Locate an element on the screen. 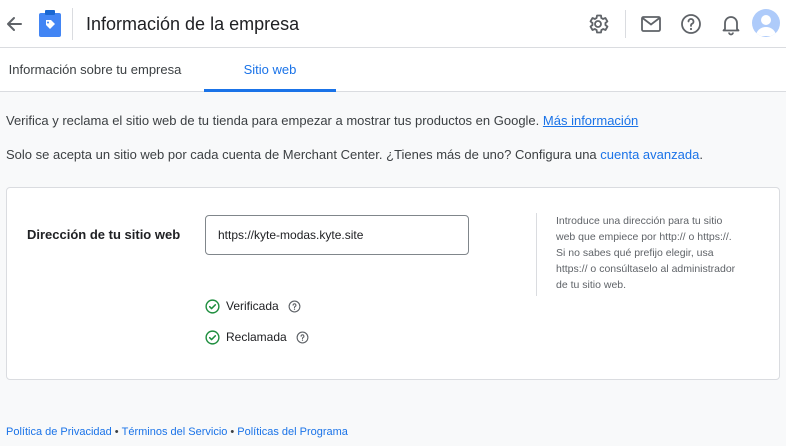 This screenshot has width=786, height=446. help-line: de tu sitio web. is located at coordinates (591, 285).